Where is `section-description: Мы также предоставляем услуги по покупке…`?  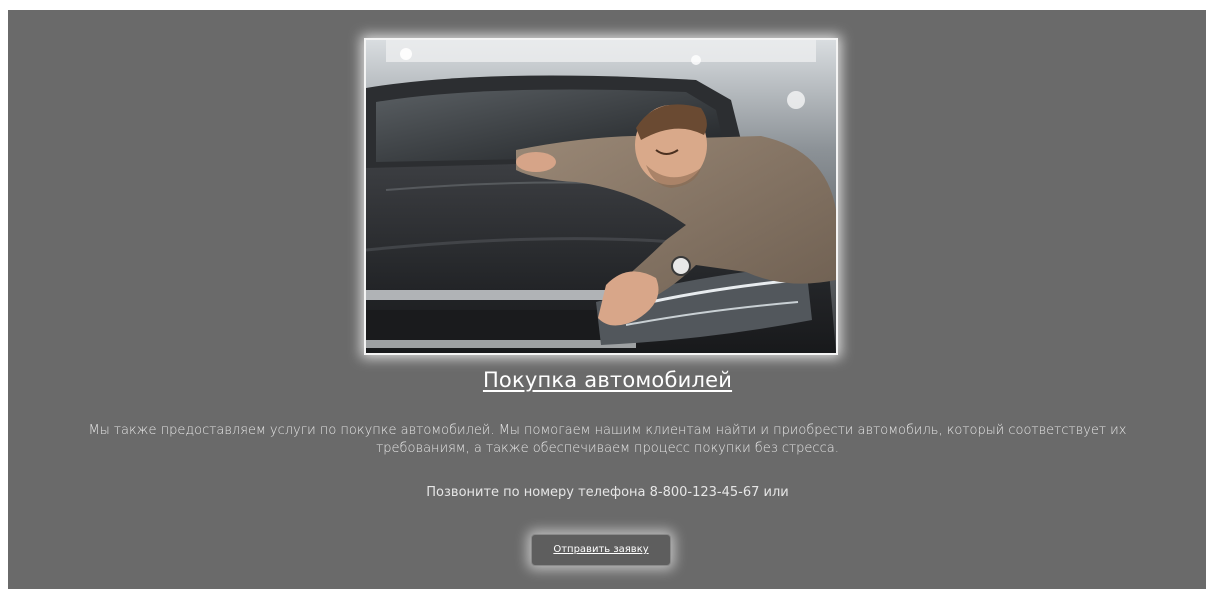 section-description: Мы также предоставляем услуги по покупке… is located at coordinates (607, 439).